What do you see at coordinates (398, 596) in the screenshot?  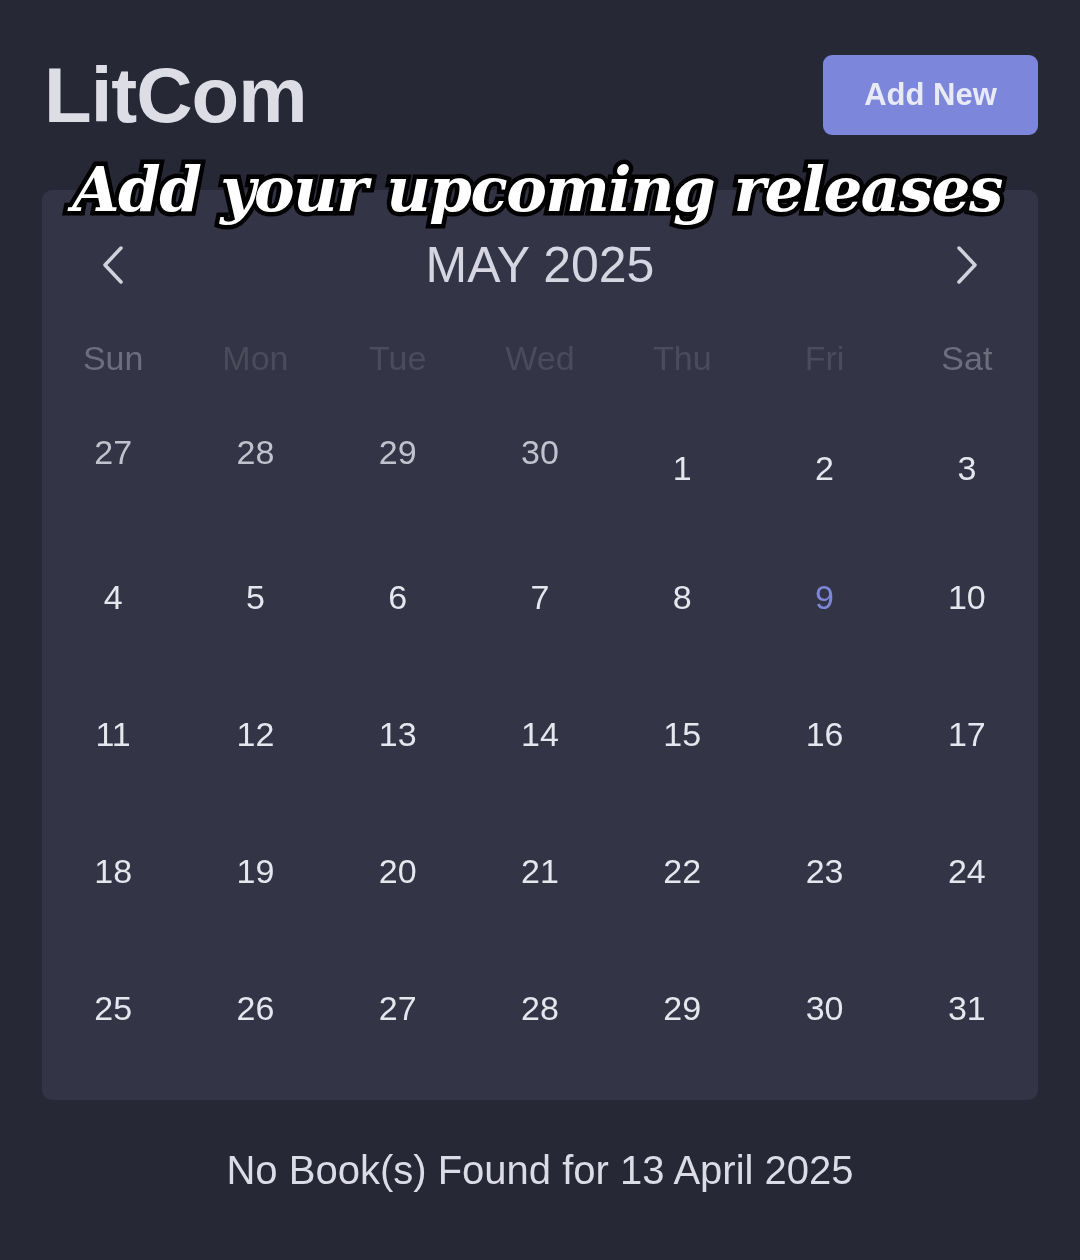 I see `calendar-day: 6` at bounding box center [398, 596].